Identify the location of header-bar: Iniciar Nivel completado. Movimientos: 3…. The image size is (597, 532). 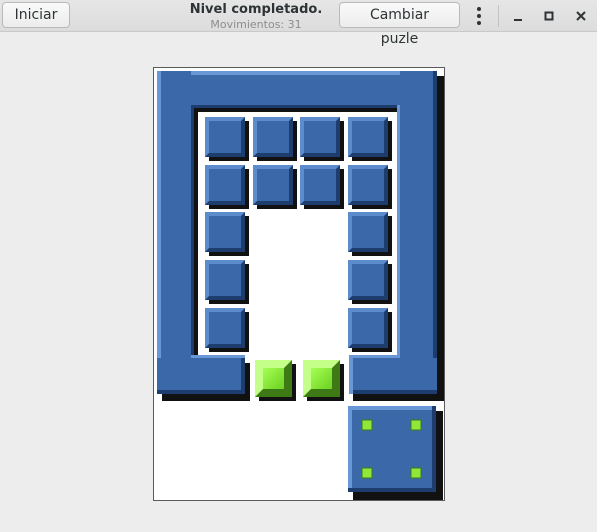
(298, 23).